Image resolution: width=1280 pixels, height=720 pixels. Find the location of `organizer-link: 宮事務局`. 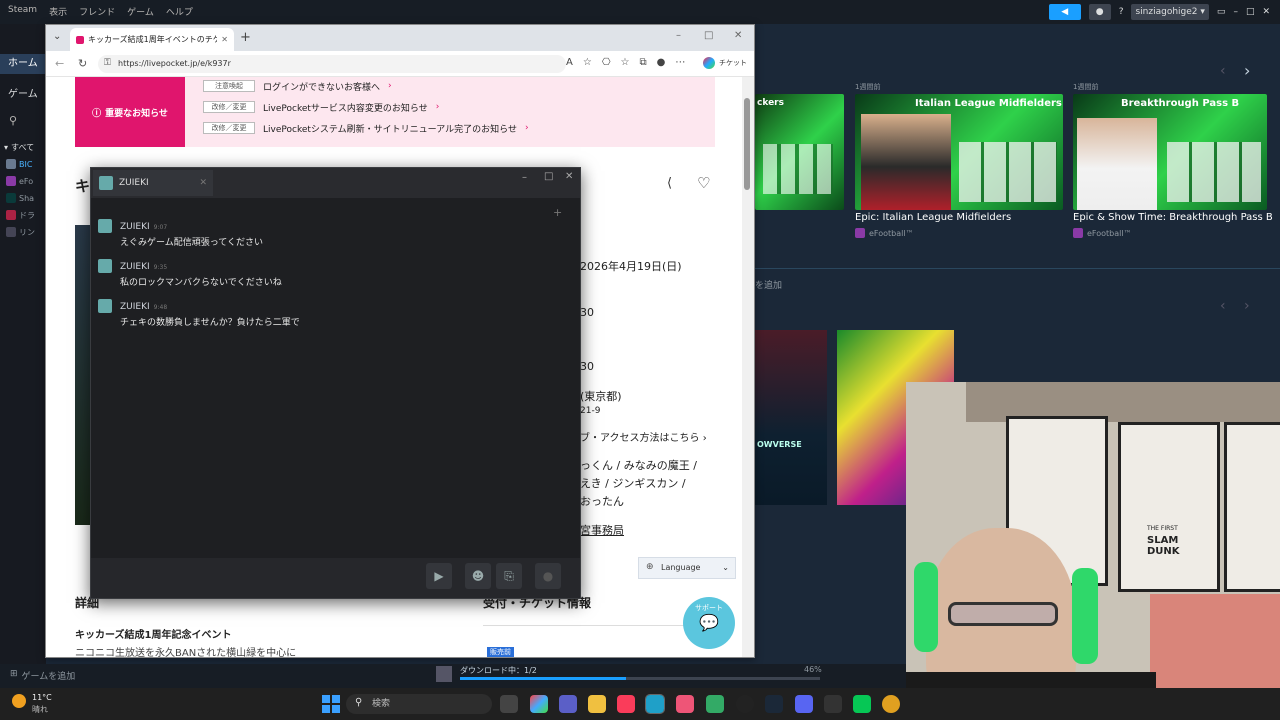

organizer-link: 宮事務局 is located at coordinates (602, 530).